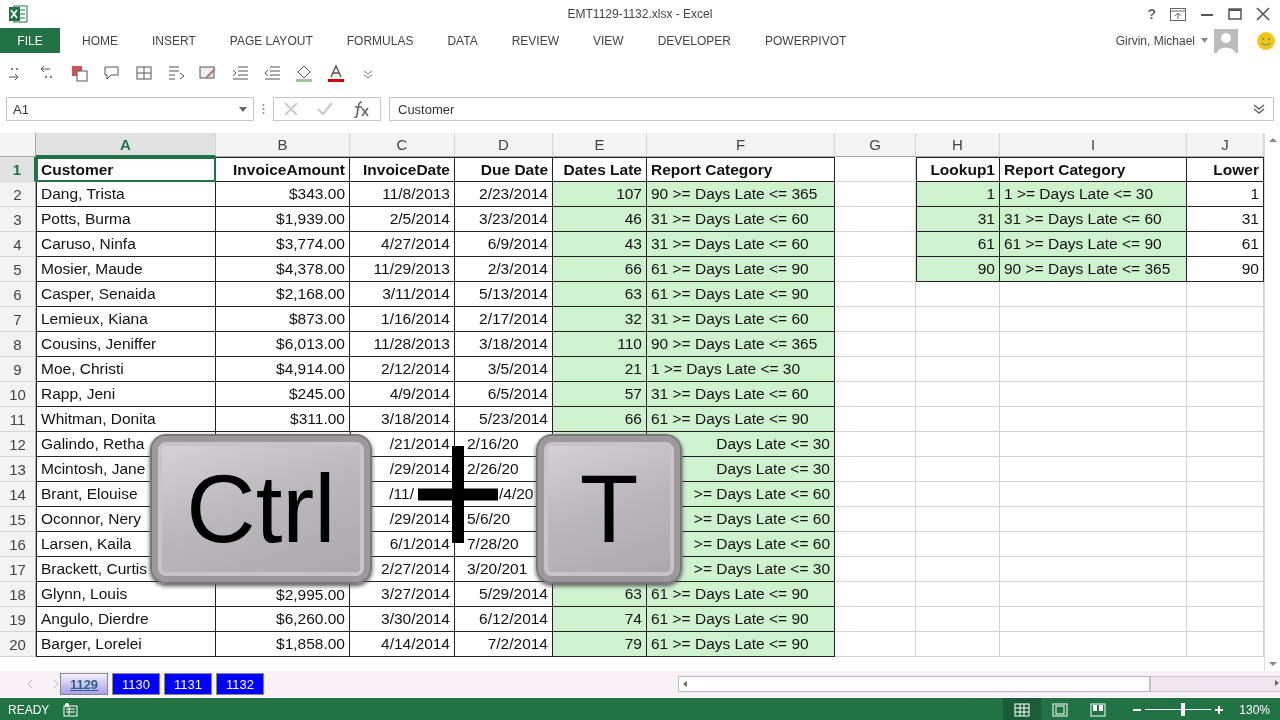 The height and width of the screenshot is (720, 1280). Describe the element at coordinates (18, 145) in the screenshot. I see `select-all-button` at that location.